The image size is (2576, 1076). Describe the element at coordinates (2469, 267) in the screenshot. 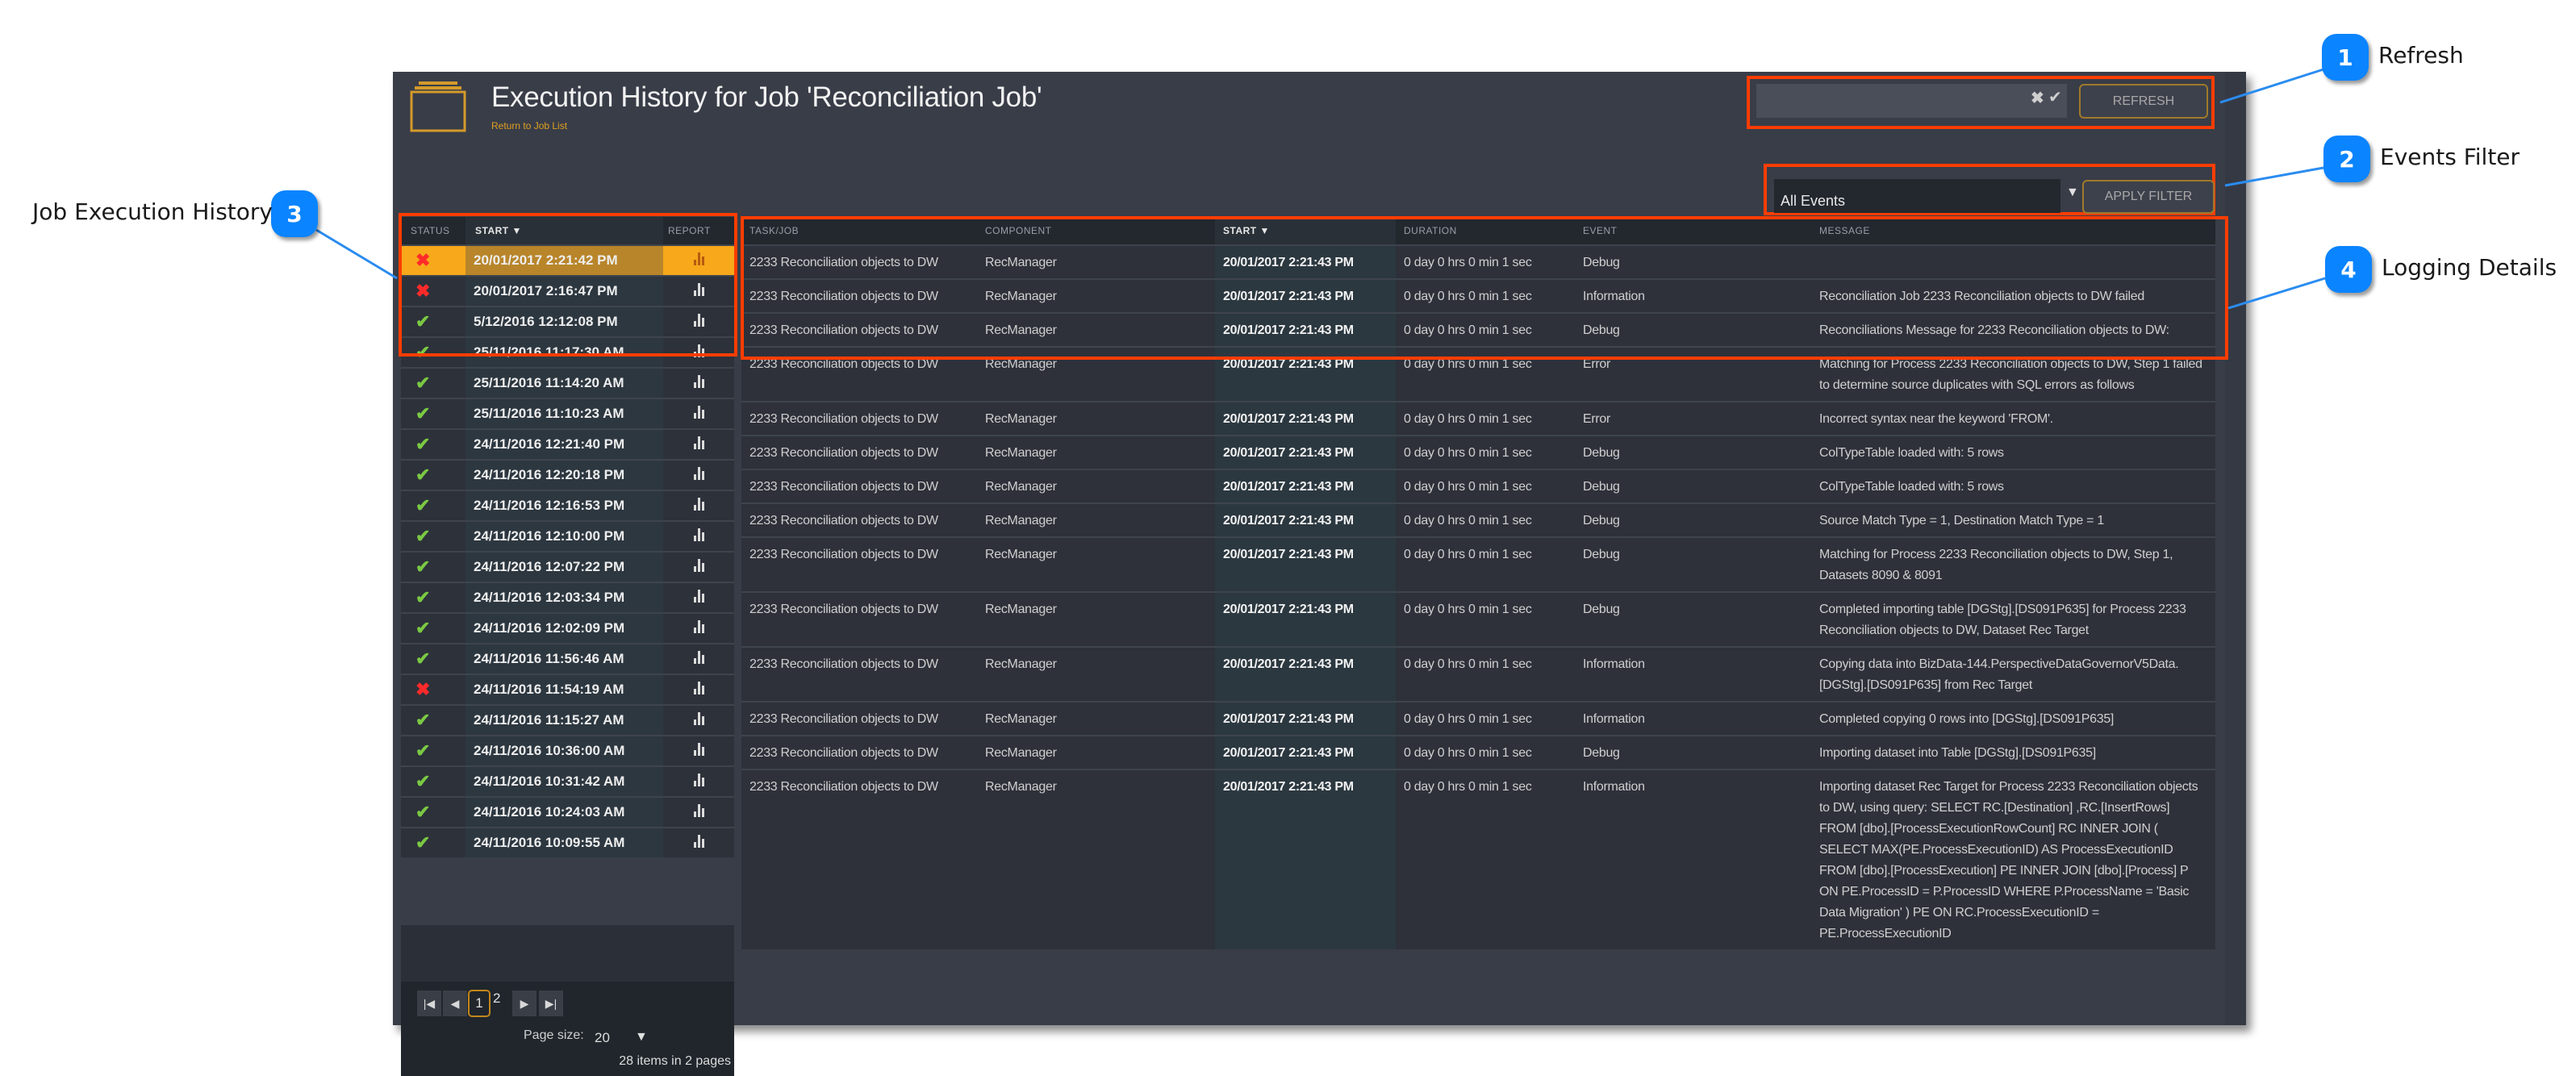

I see `callout-label-logging-details: Logging Details` at that location.